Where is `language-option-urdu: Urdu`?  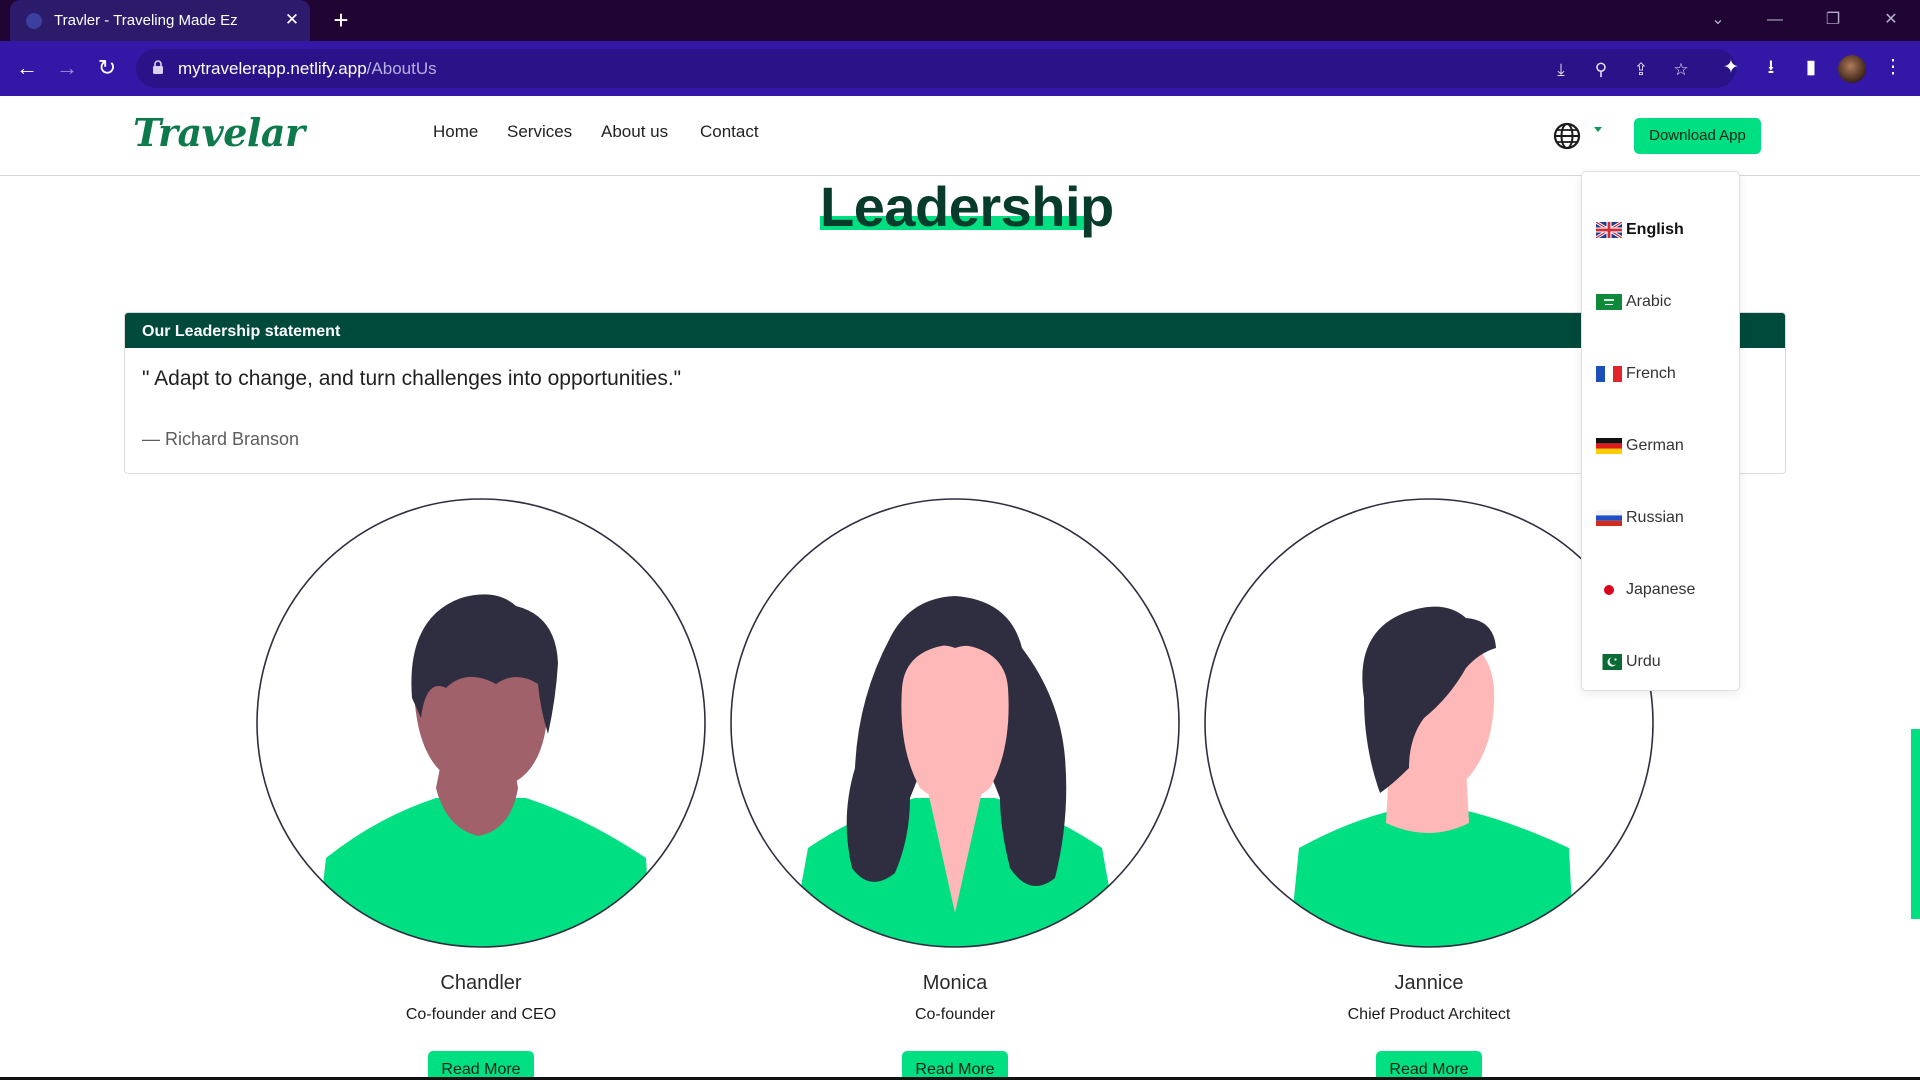 language-option-urdu: Urdu is located at coordinates (1660, 662).